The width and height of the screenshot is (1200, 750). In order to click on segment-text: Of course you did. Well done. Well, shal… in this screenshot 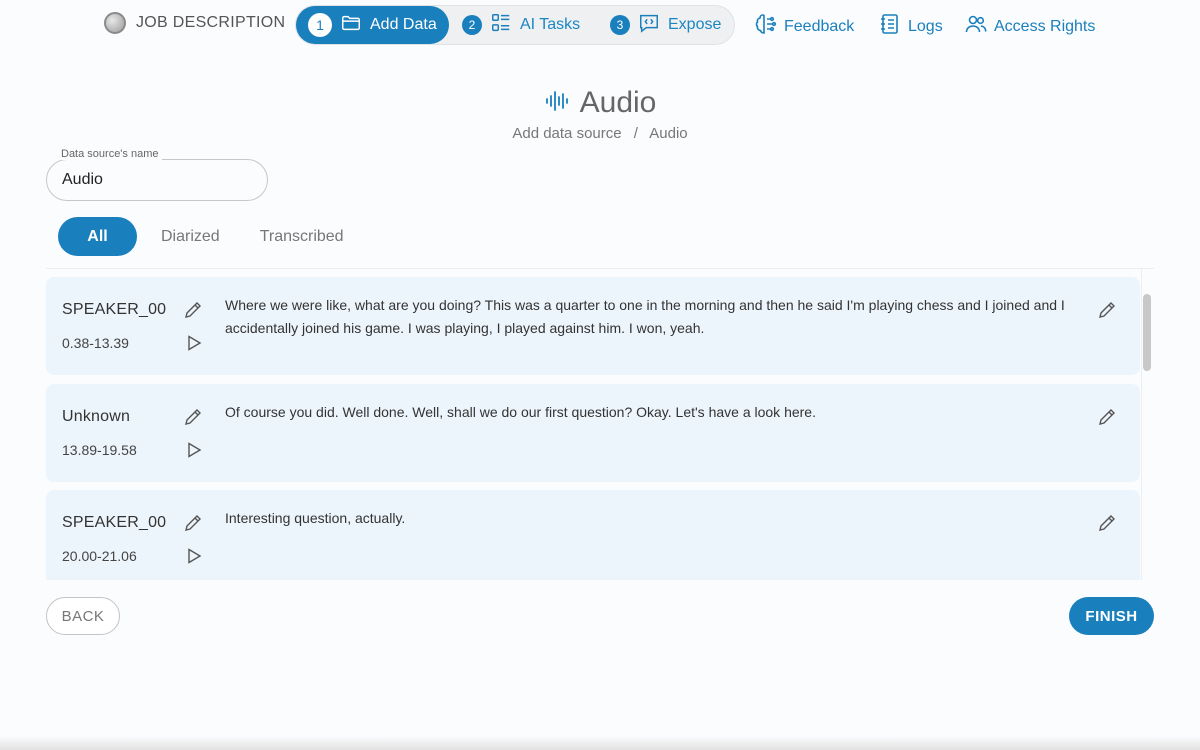, I will do `click(520, 412)`.